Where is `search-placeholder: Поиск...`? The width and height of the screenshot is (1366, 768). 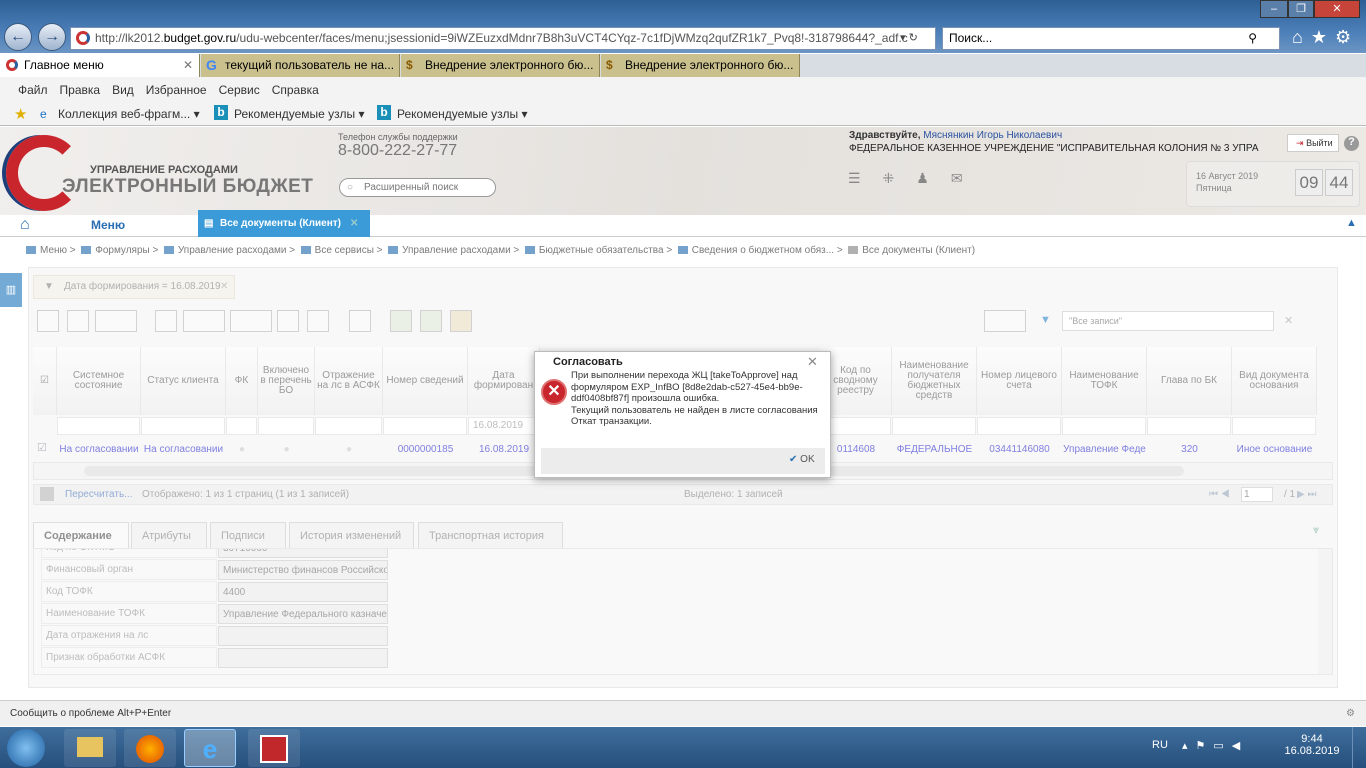
search-placeholder: Поиск... is located at coordinates (971, 38).